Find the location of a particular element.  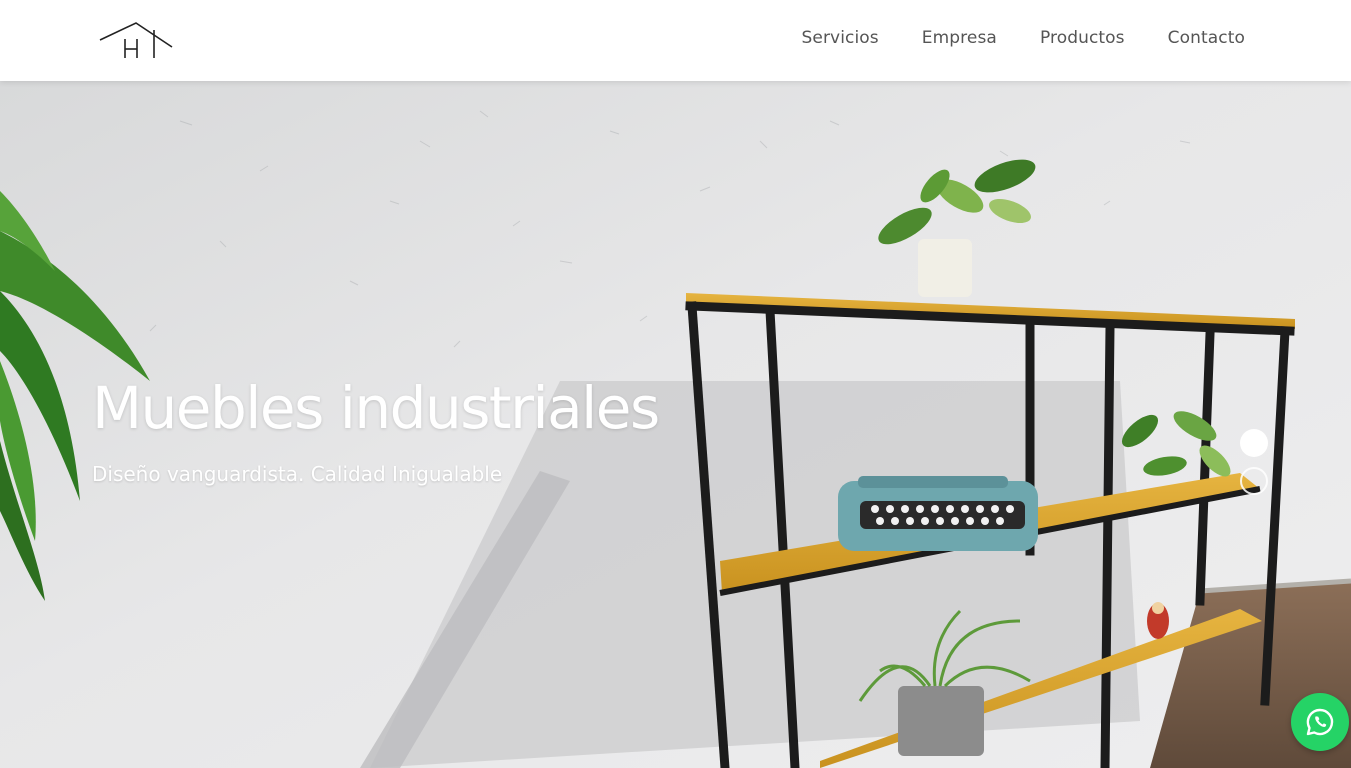

nav-contacto: Contacto is located at coordinates (1206, 38).